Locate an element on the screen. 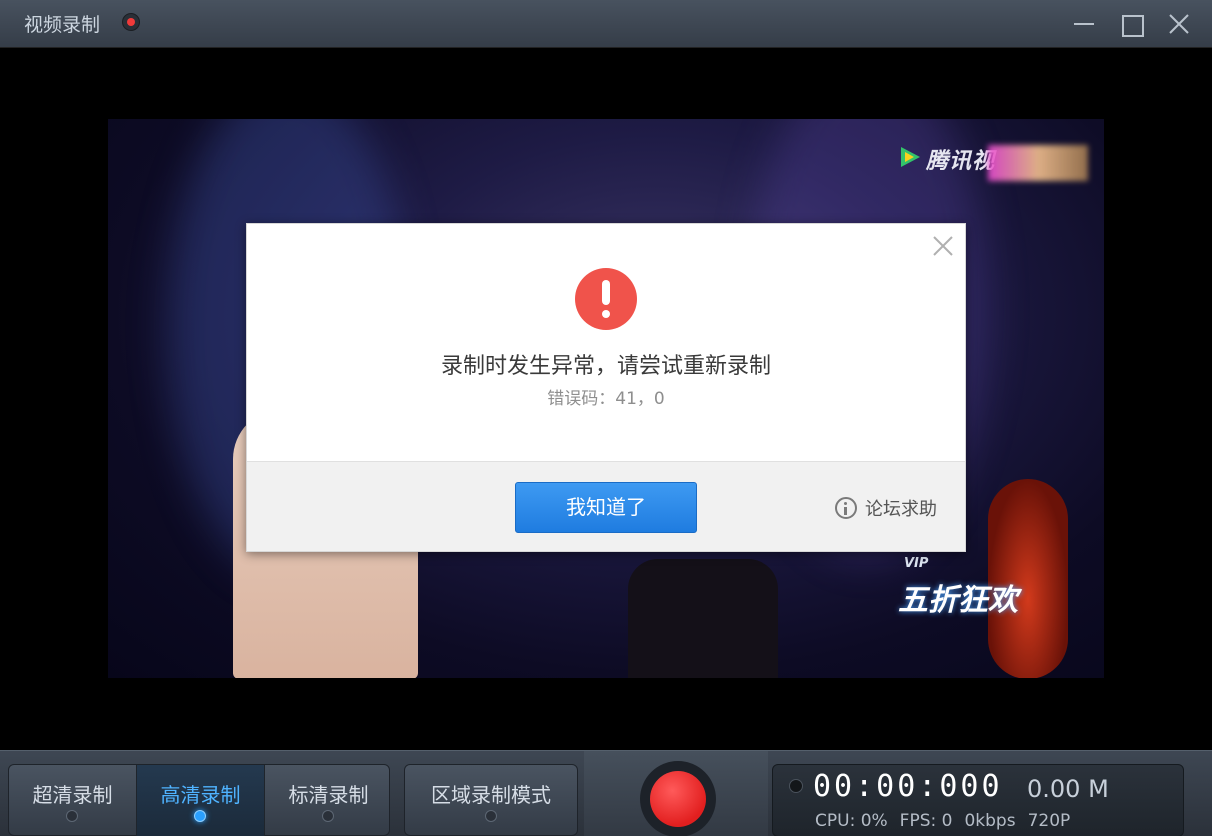 This screenshot has width=1216, height=836. area-mode-label: 区域录制模式 is located at coordinates (491, 795).